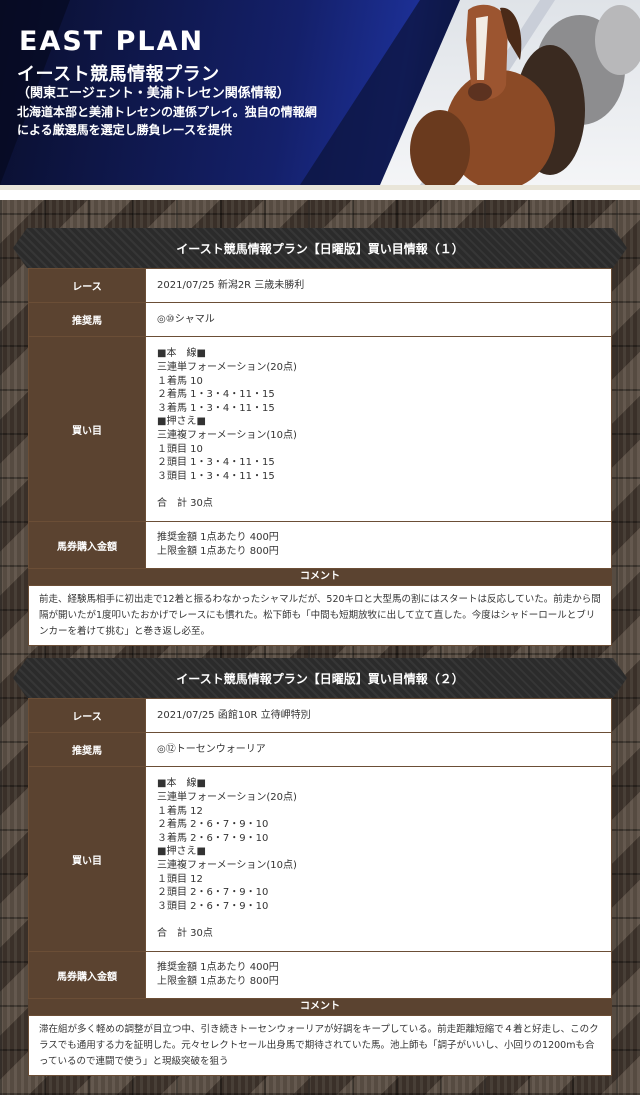 The height and width of the screenshot is (1095, 640). I want to click on horse-value: ◎⑫トーセンウォーリア, so click(378, 749).